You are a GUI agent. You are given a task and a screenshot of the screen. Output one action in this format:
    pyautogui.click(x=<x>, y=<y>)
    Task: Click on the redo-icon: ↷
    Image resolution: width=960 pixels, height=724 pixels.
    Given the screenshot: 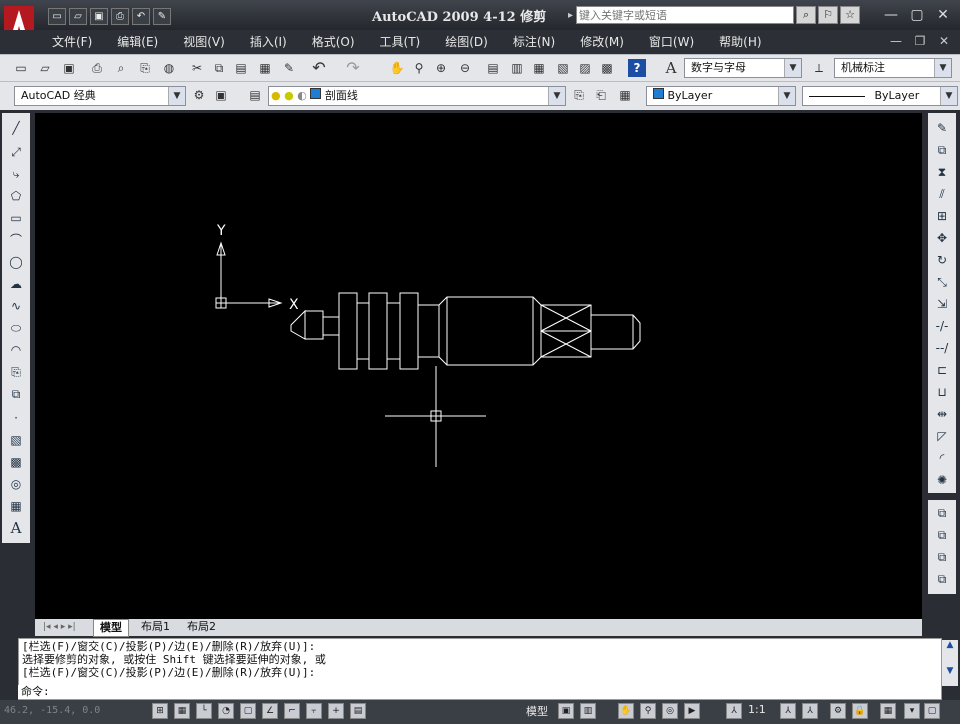 What is the action you would take?
    pyautogui.click(x=353, y=68)
    